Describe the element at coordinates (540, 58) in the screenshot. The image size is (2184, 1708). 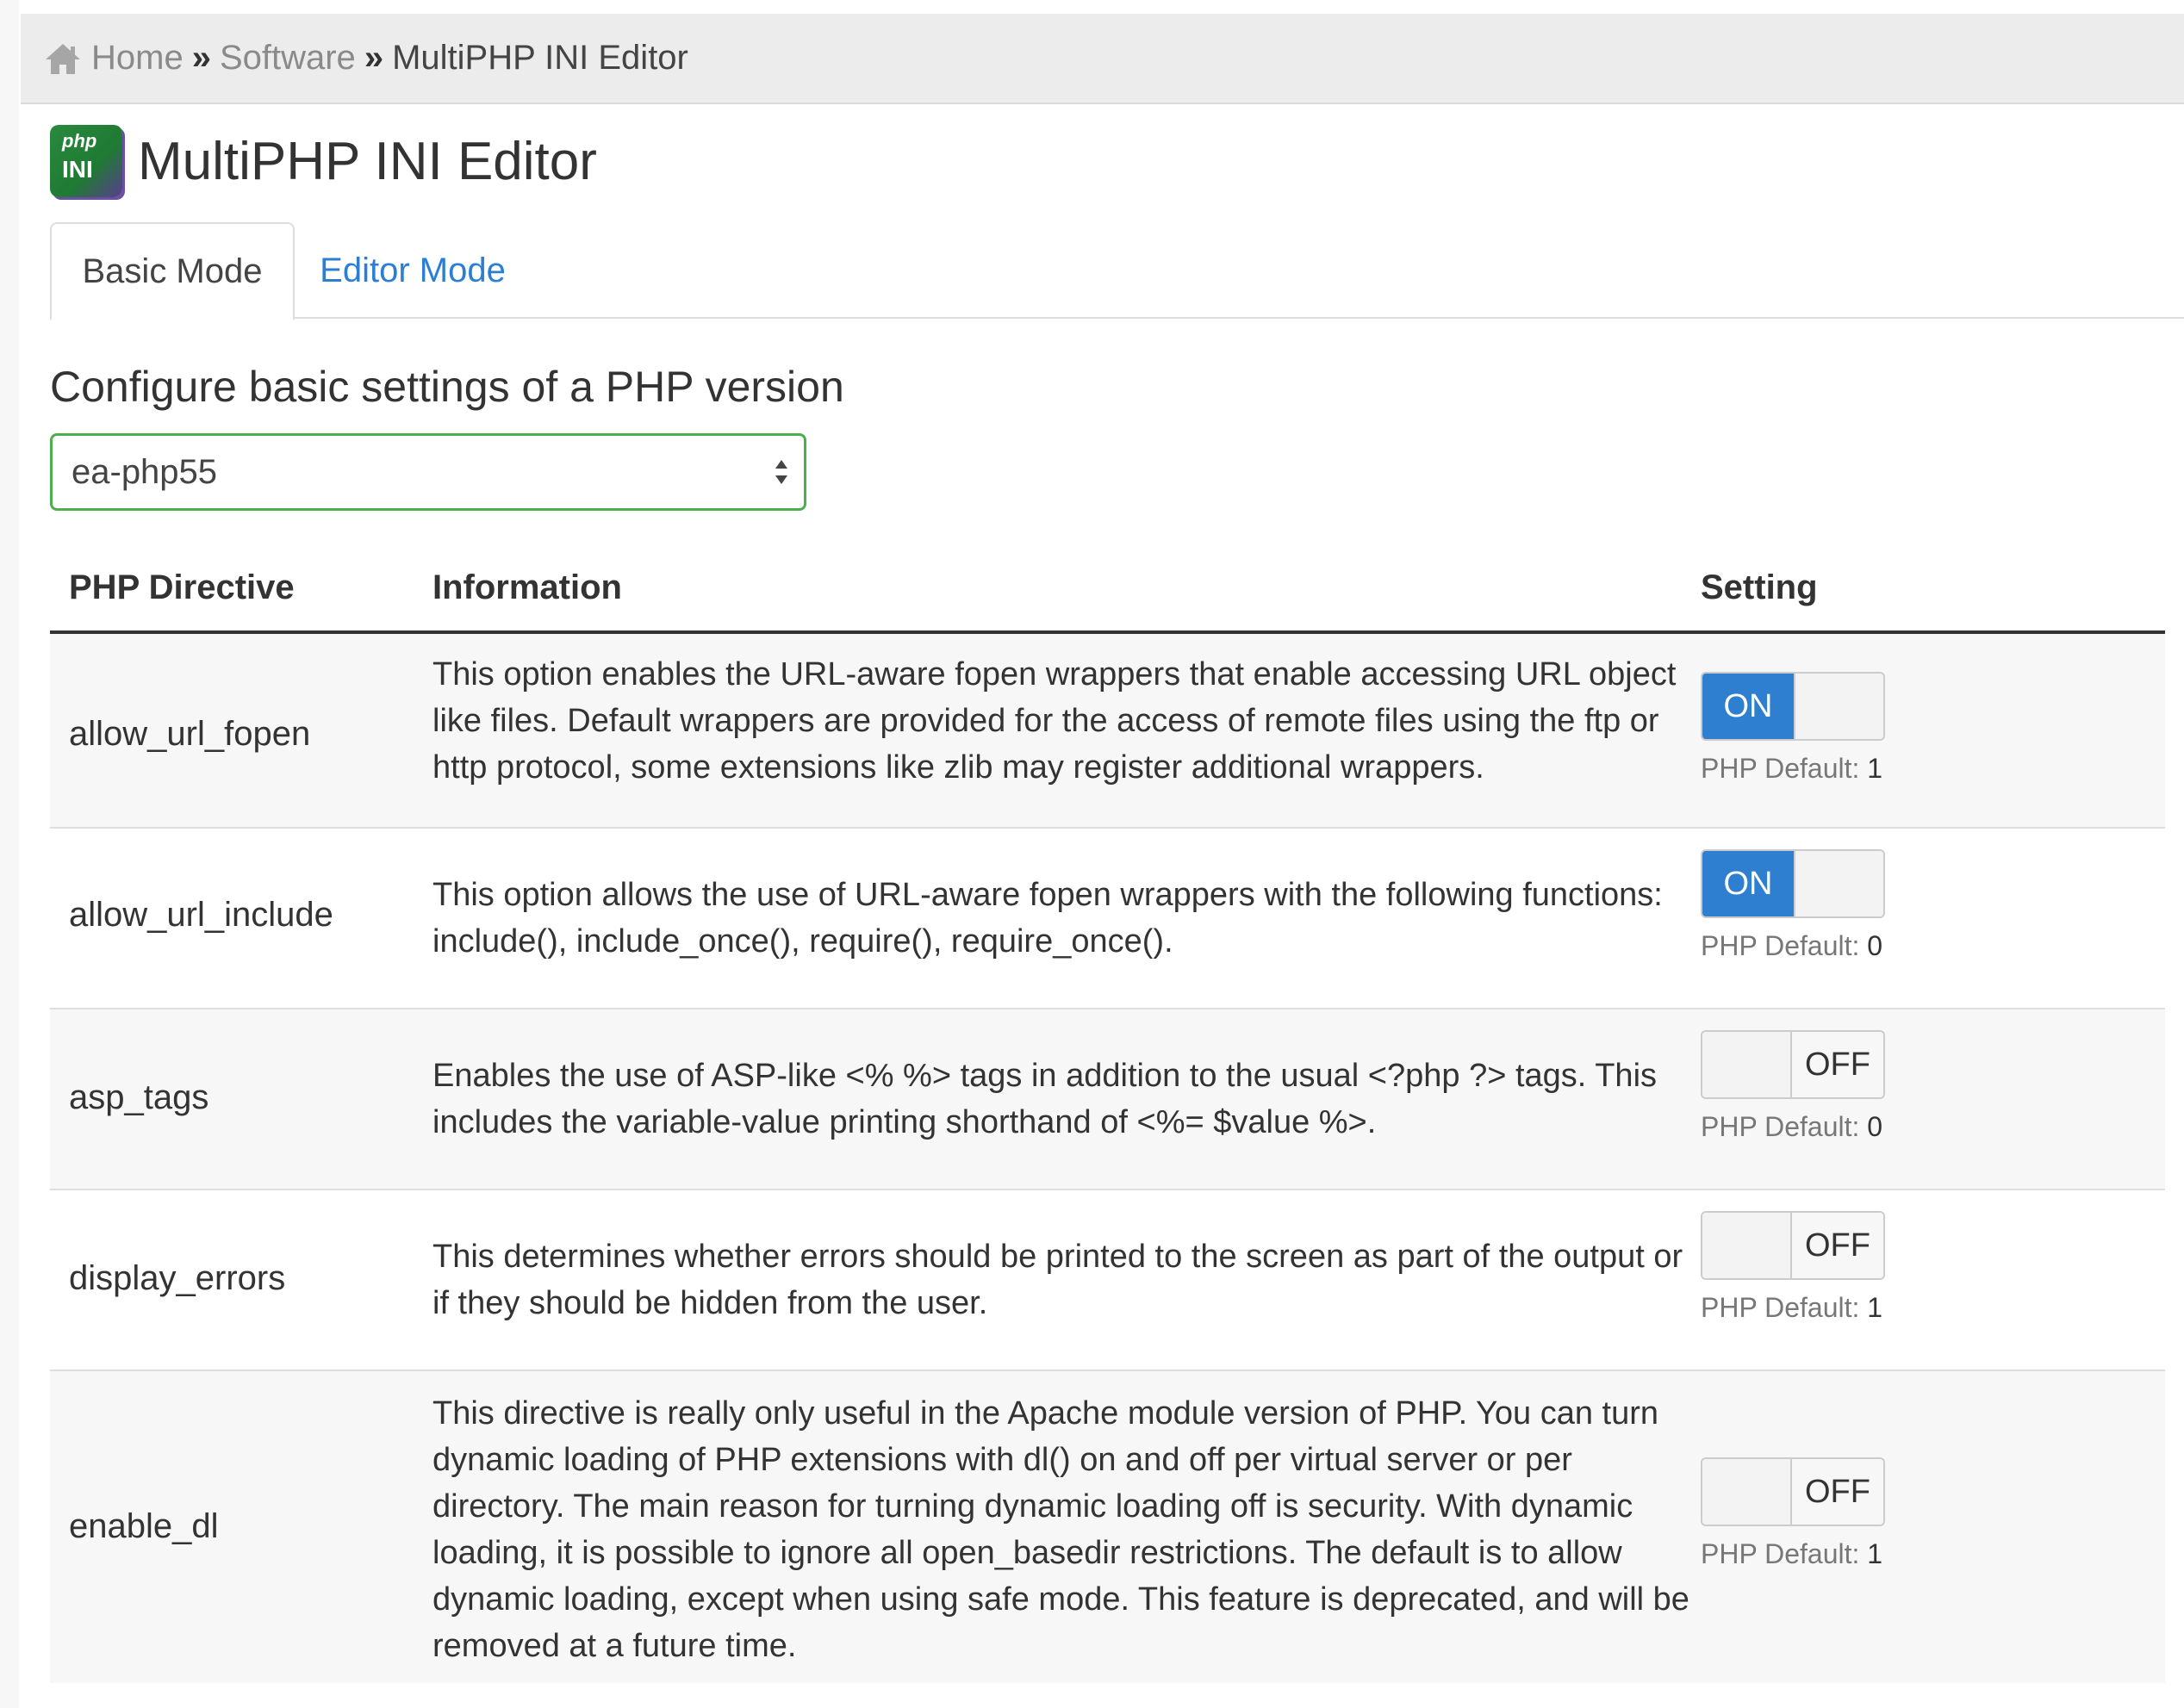
I see `breadcrumb-current: MultiPHP INI Editor` at that location.